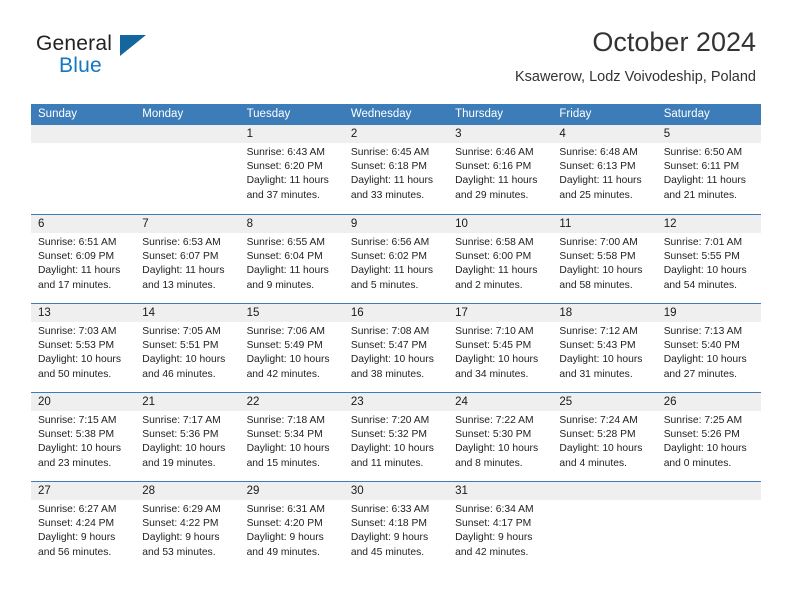 This screenshot has width=792, height=612. I want to click on sunset-text: Sunset: 5:58 PM, so click(597, 257).